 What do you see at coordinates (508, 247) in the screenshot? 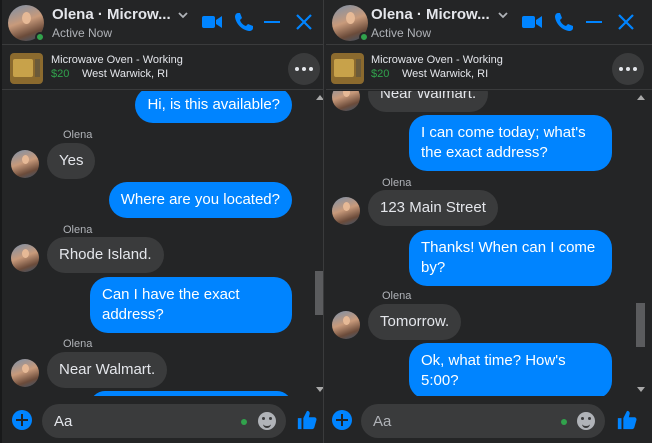
I see `message-text-line: Thanks! When can I come` at bounding box center [508, 247].